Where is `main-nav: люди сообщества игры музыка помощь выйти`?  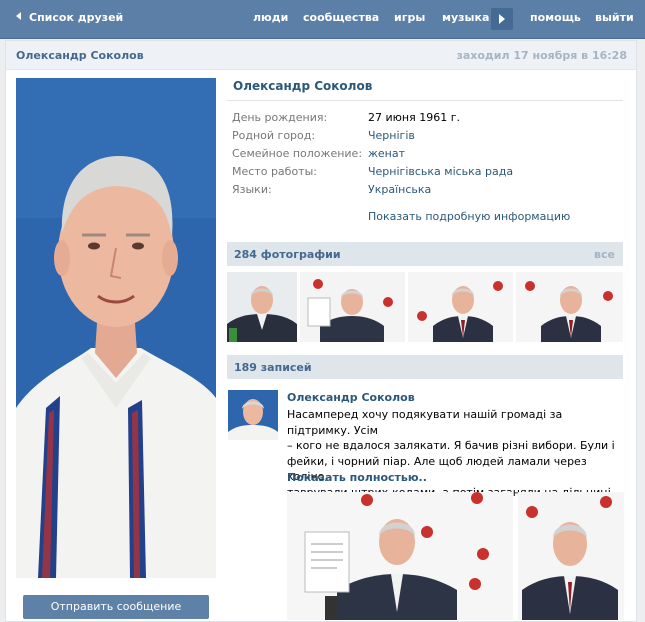
main-nav: люди сообщества игры музыка помощь выйти is located at coordinates (322, 19).